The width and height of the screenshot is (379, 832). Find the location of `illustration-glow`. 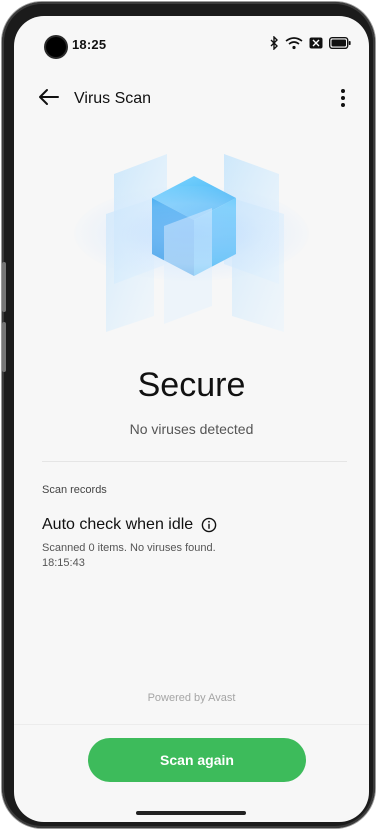

illustration-glow is located at coordinates (191, 233).